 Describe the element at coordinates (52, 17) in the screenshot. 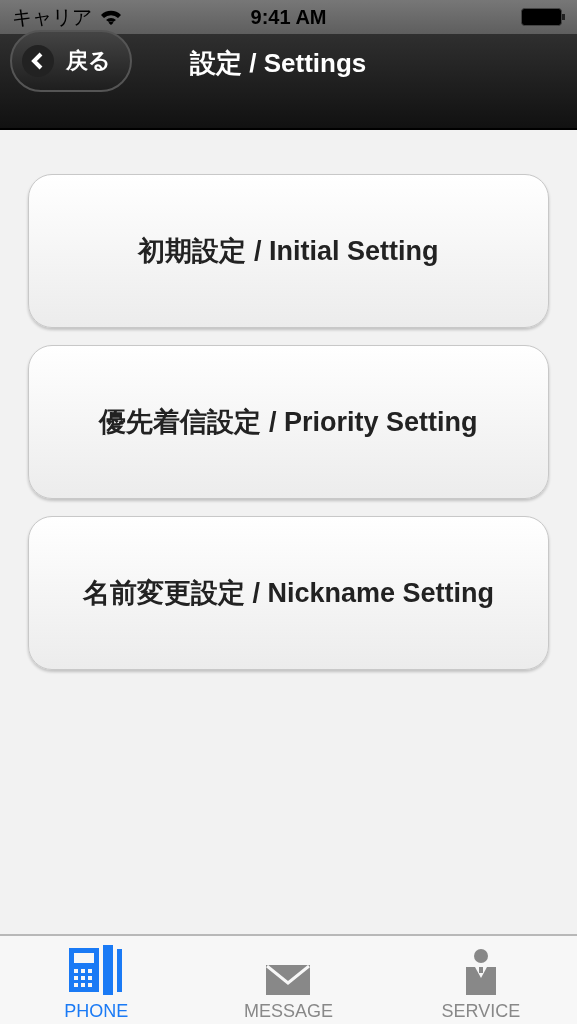

I see `carrier-label: キャリア` at that location.